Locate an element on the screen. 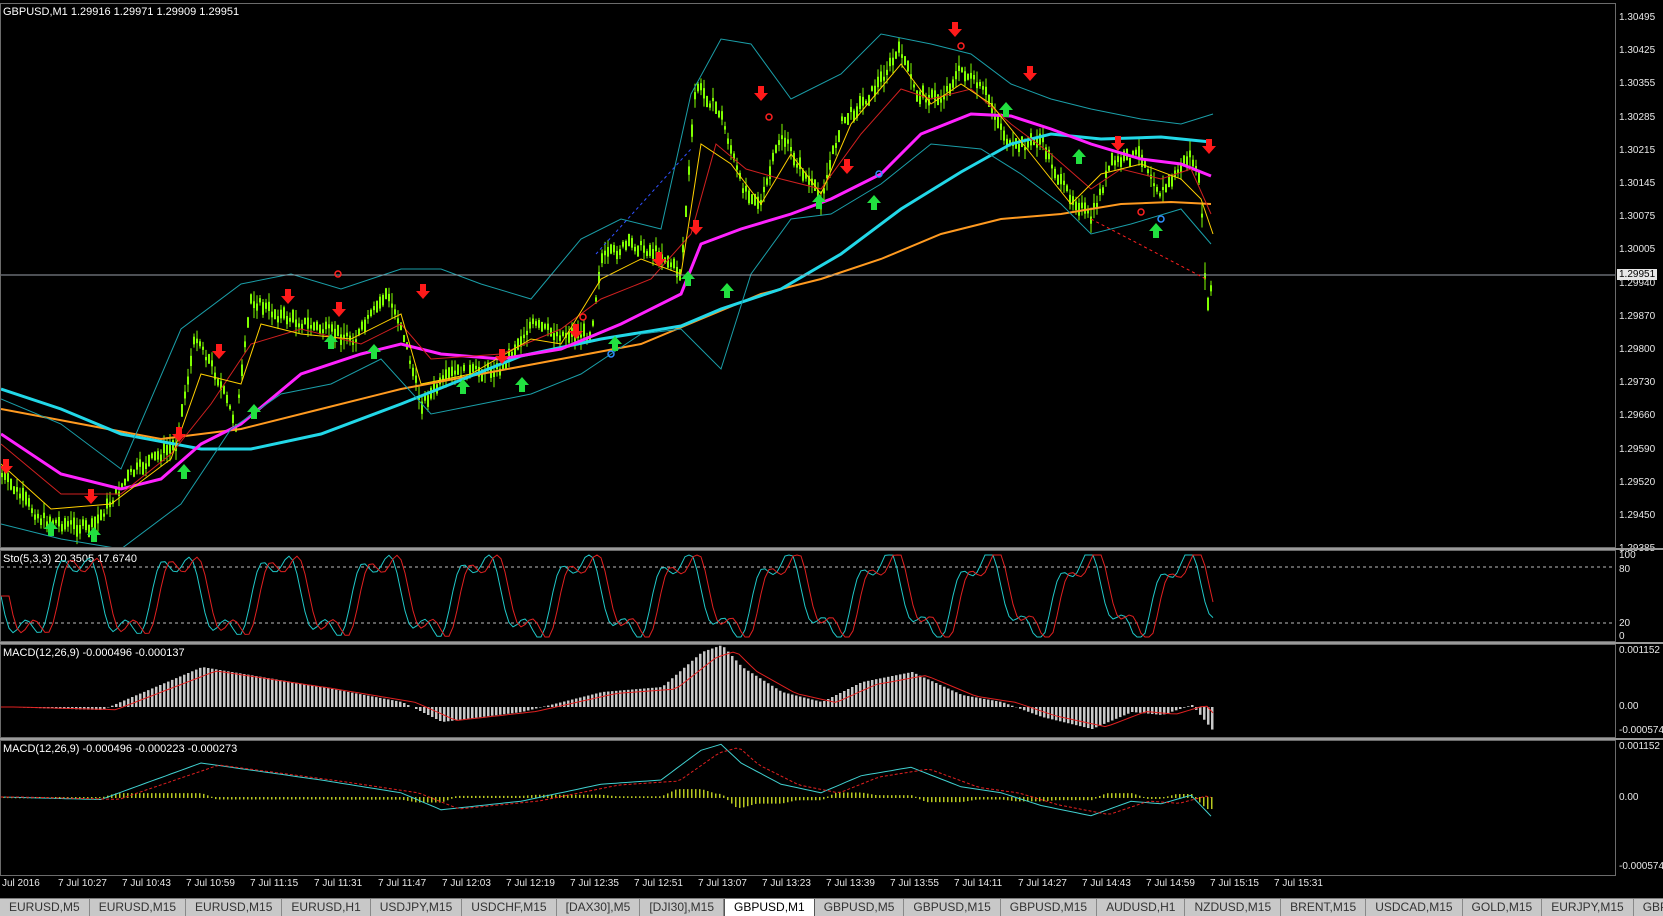 The height and width of the screenshot is (916, 1663). time-label: Jul 2016 is located at coordinates (21, 883).